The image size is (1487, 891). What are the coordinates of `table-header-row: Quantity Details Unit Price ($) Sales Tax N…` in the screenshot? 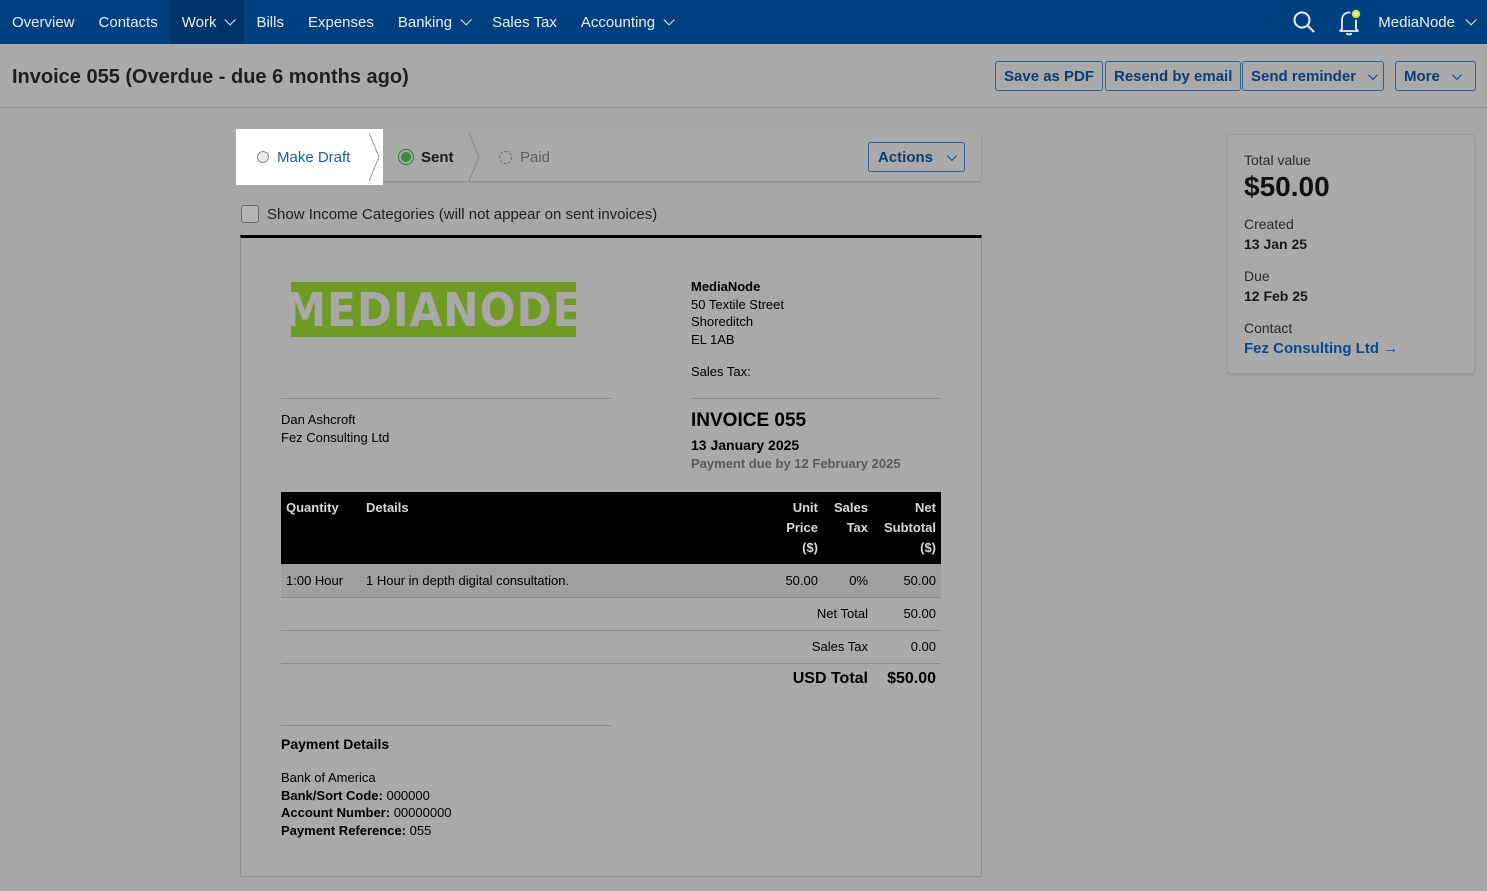 It's located at (611, 528).